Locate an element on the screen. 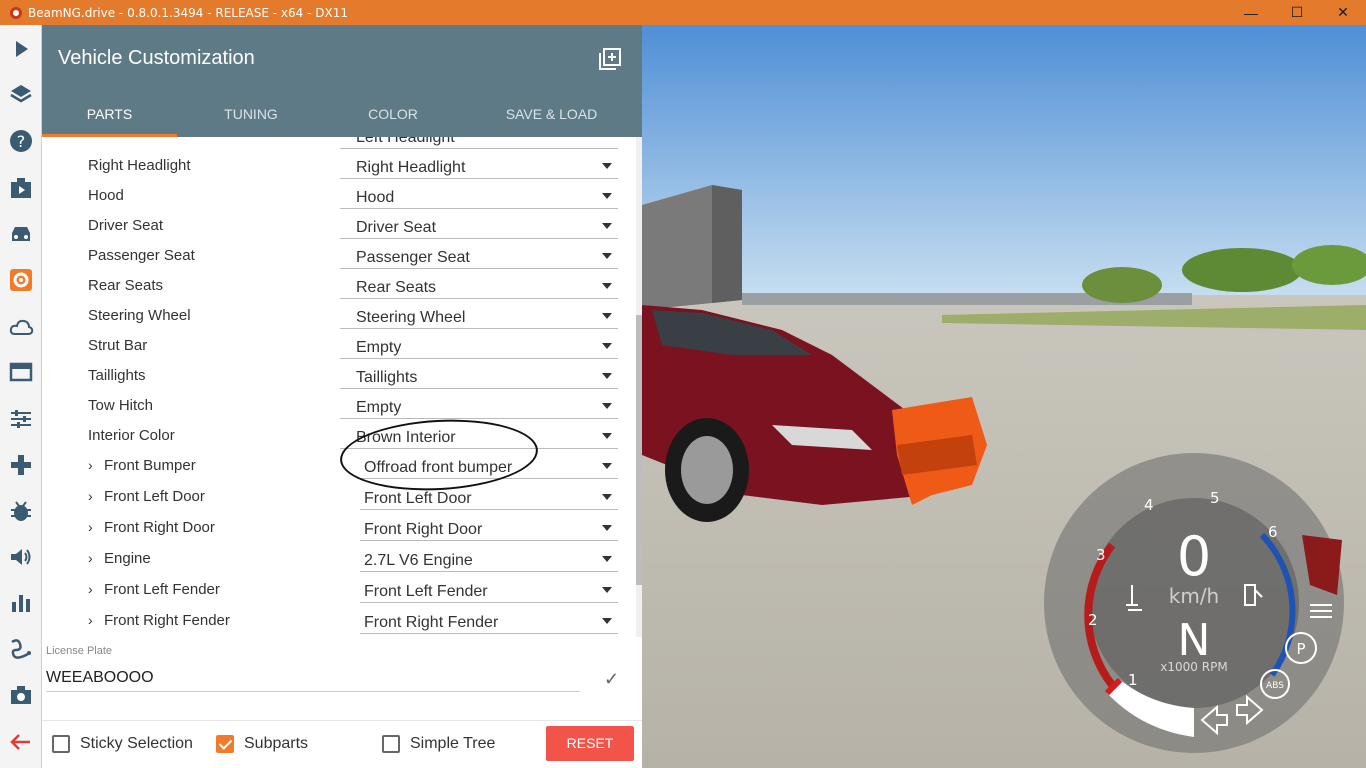 The width and height of the screenshot is (1366, 768). part-row: › Front Right Door Front Right Door is located at coordinates (339, 523).